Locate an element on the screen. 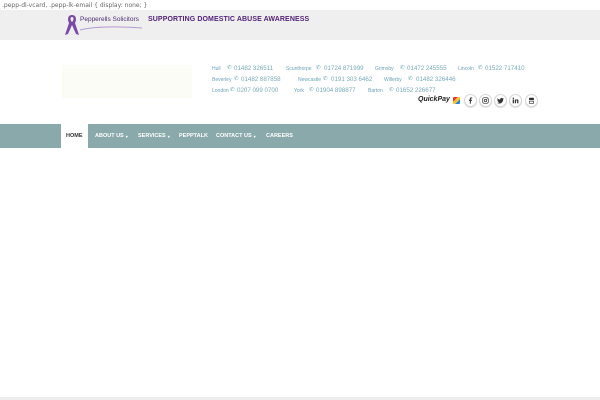 The width and height of the screenshot is (600, 400). office-city: Willerby is located at coordinates (393, 80).